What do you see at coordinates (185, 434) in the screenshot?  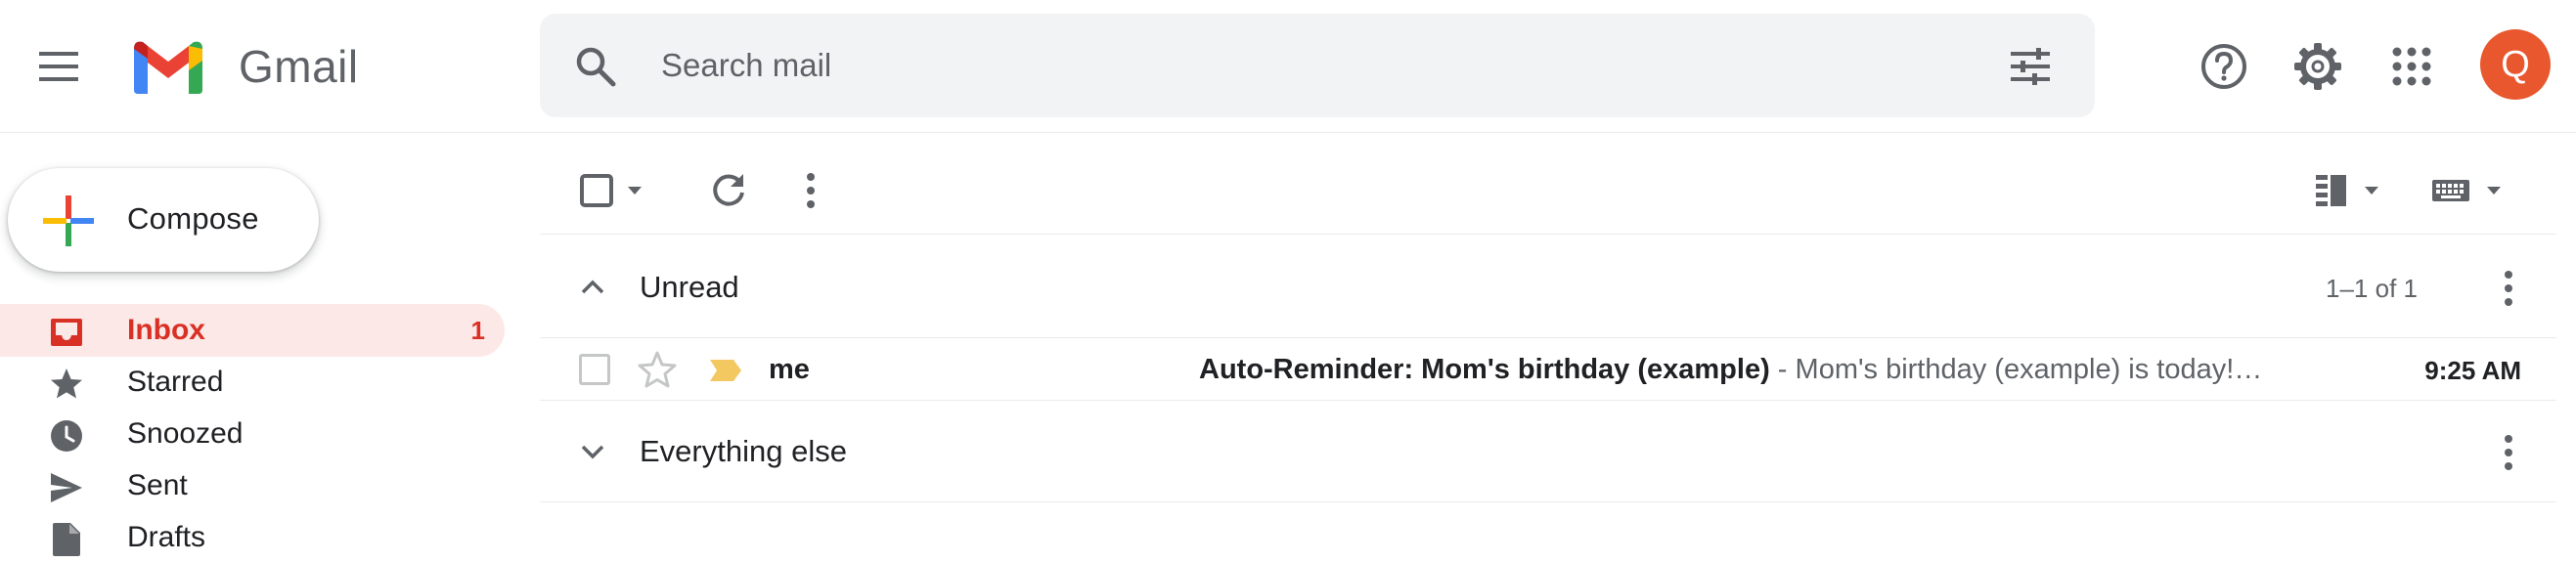 I see `sidebar-item-label: Snoozed` at bounding box center [185, 434].